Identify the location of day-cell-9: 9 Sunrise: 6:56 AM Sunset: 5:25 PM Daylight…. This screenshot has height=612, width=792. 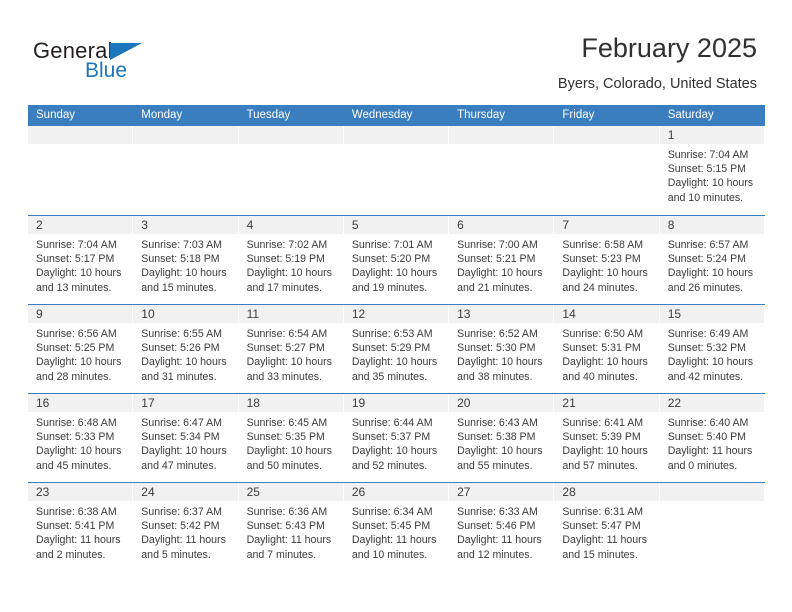
(81, 349).